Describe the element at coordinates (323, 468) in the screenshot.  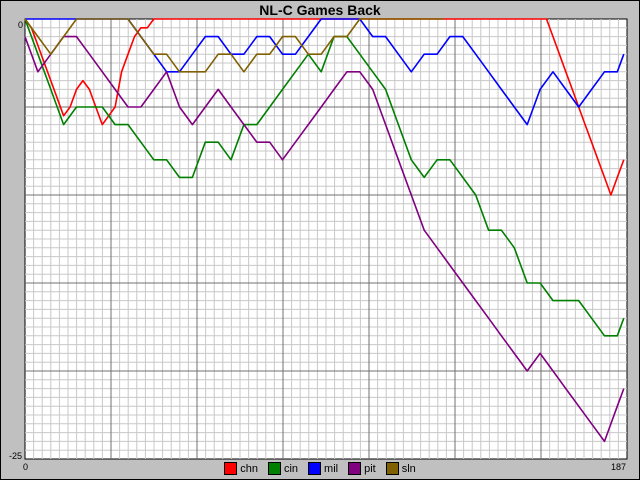
I see `legend-item-mil: mil` at that location.